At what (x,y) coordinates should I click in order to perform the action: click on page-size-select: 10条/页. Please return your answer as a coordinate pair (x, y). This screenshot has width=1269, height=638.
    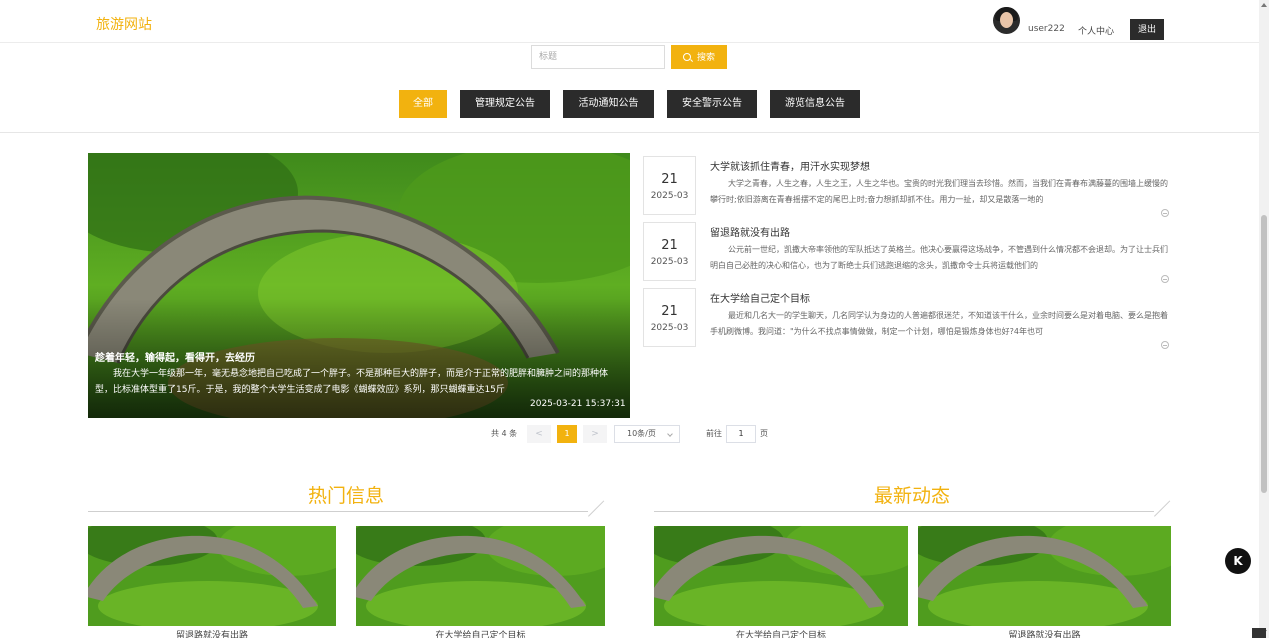
    Looking at the image, I should click on (647, 434).